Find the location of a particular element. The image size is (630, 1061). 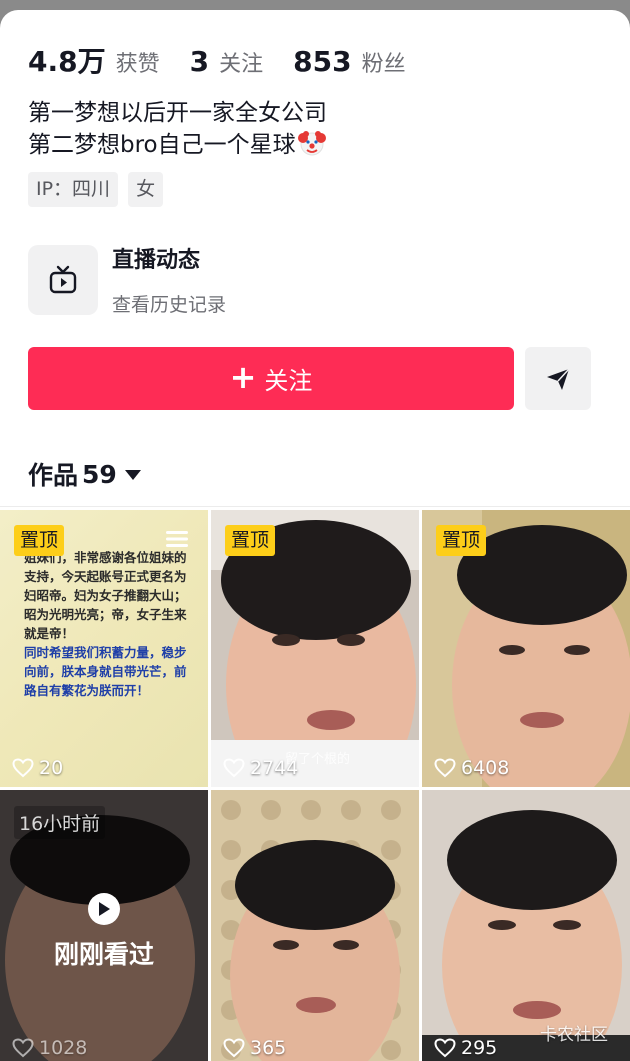

video-thumbnail is located at coordinates (315, 925).